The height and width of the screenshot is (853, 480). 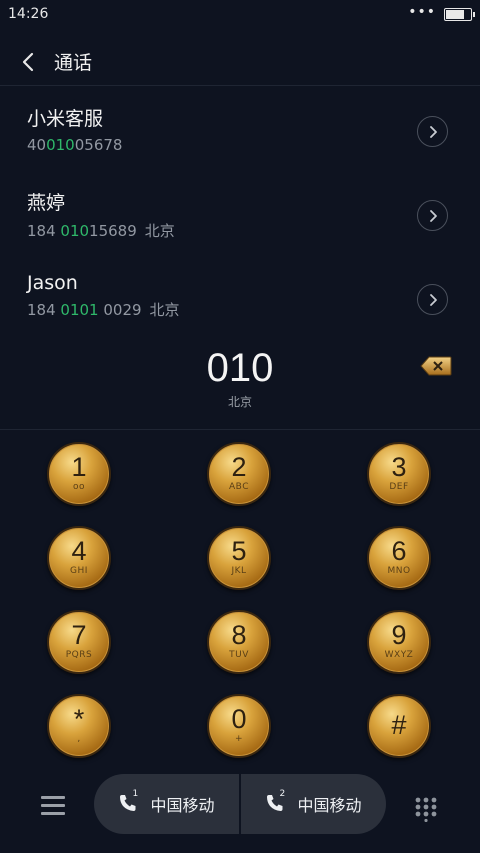 I want to click on sim1-label: 中国移动, so click(x=182, y=805).